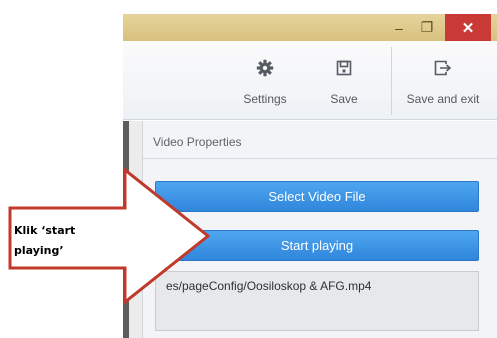 The image size is (497, 338). What do you see at coordinates (45, 240) in the screenshot?
I see `callout-label: Klik ‘start playing’` at bounding box center [45, 240].